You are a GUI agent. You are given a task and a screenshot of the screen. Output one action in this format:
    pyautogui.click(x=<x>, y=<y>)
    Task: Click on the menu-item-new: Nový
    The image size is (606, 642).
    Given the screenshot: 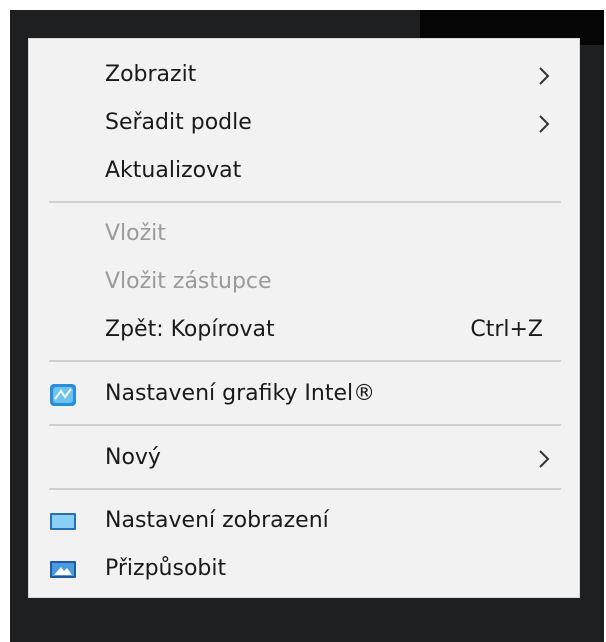 What is the action you would take?
    pyautogui.click(x=305, y=459)
    